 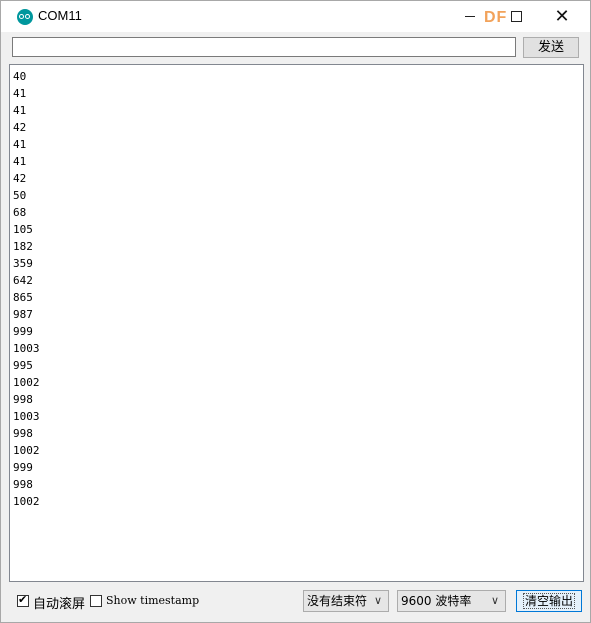 What do you see at coordinates (23, 365) in the screenshot?
I see `output-line: 995` at bounding box center [23, 365].